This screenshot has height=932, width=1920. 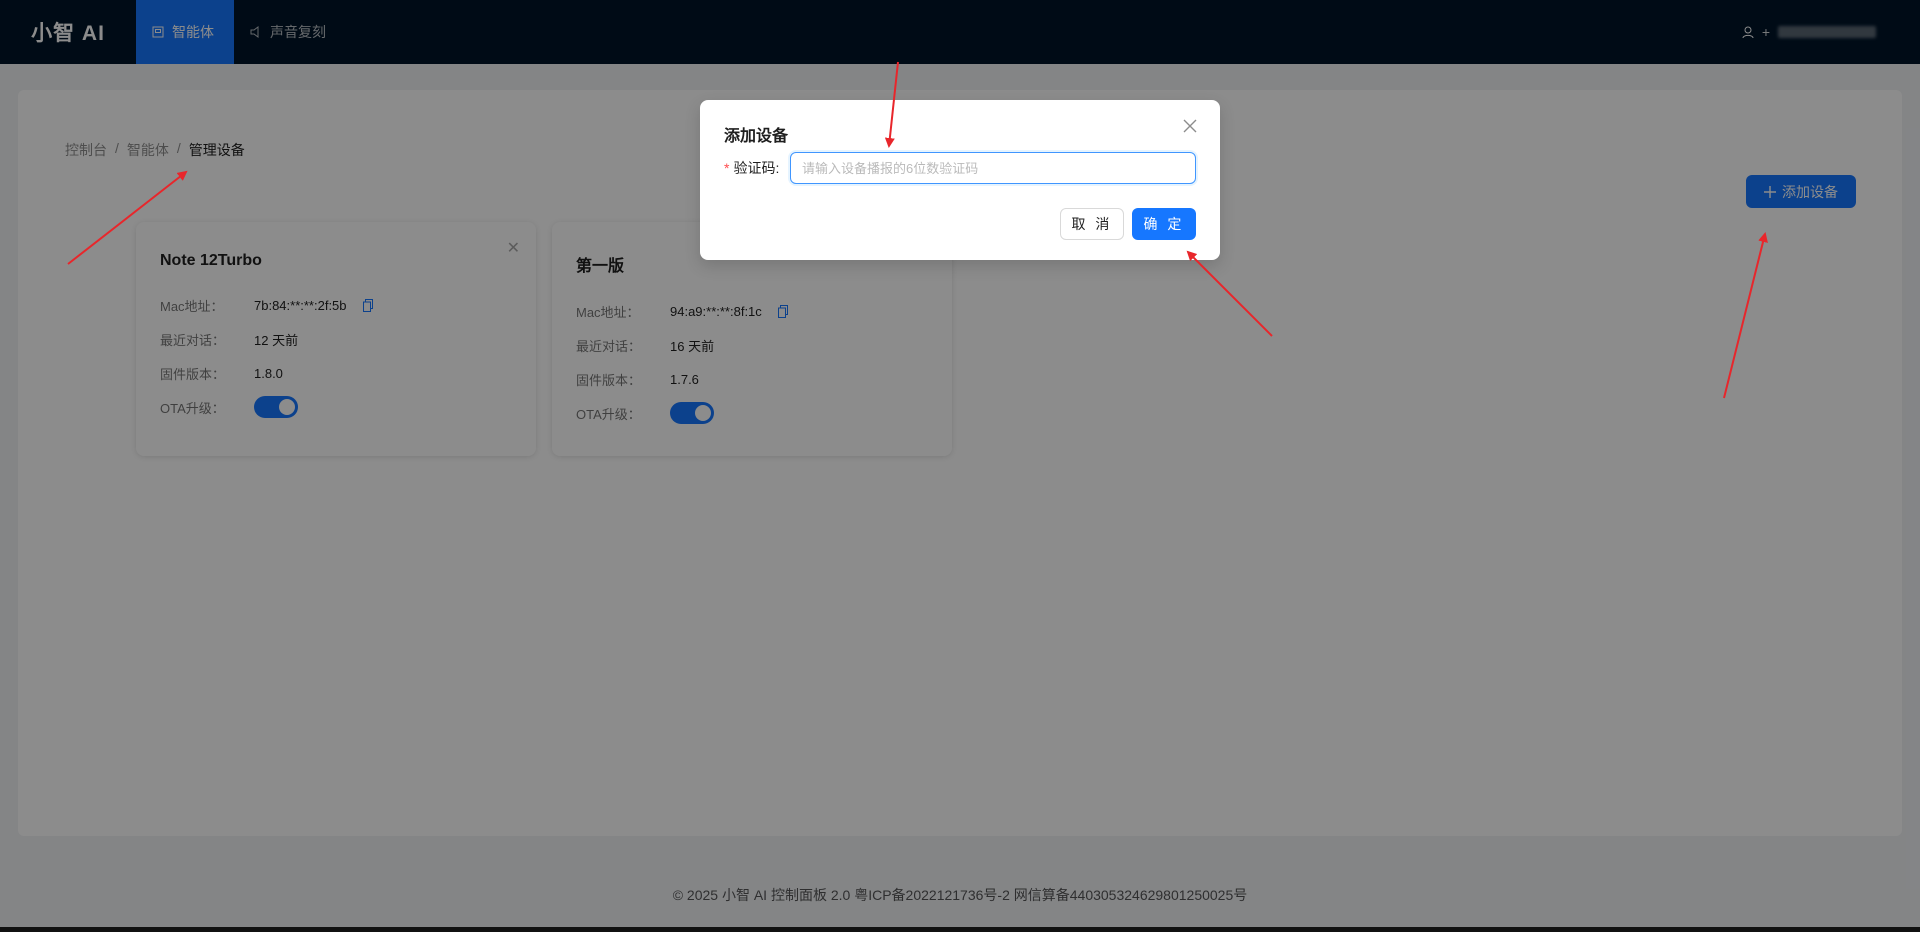 I want to click on verification-code-label: * 验证码:, so click(x=752, y=168).